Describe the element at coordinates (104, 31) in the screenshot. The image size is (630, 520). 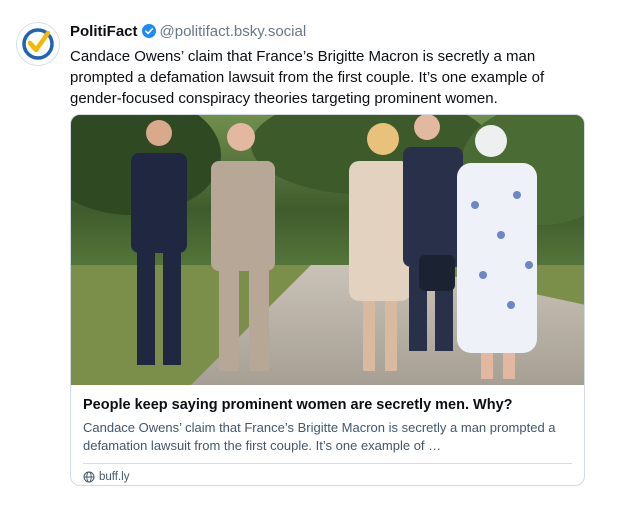
I see `author-display-name: PolitiFact` at that location.